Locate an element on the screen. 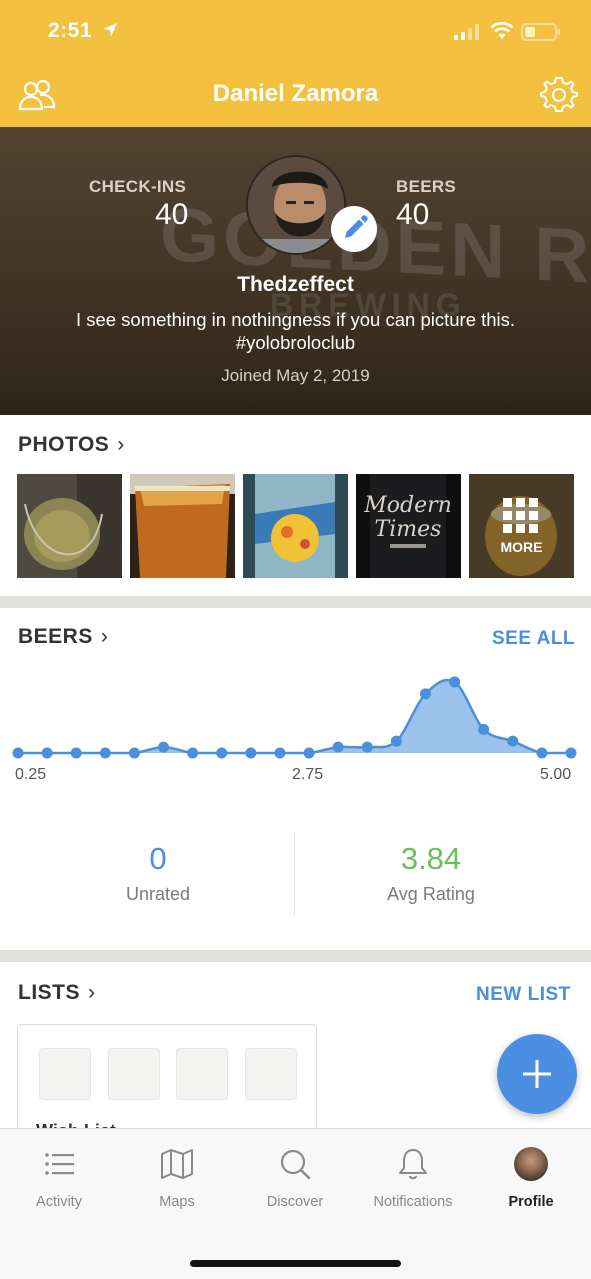 The width and height of the screenshot is (591, 1279). list-icon is located at coordinates (59, 1164).